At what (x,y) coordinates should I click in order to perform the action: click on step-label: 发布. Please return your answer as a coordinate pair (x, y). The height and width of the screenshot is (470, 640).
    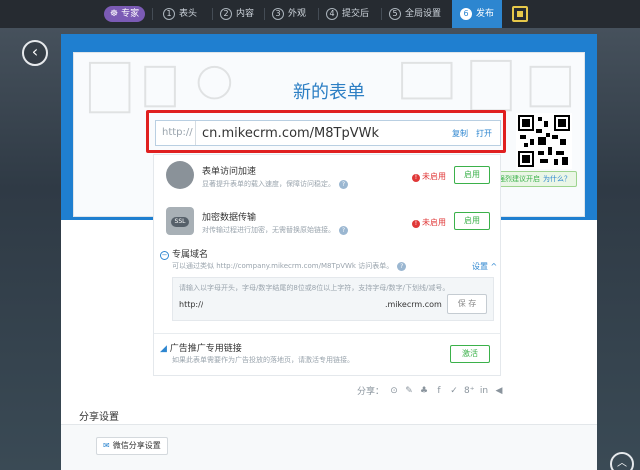
    Looking at the image, I should click on (485, 14).